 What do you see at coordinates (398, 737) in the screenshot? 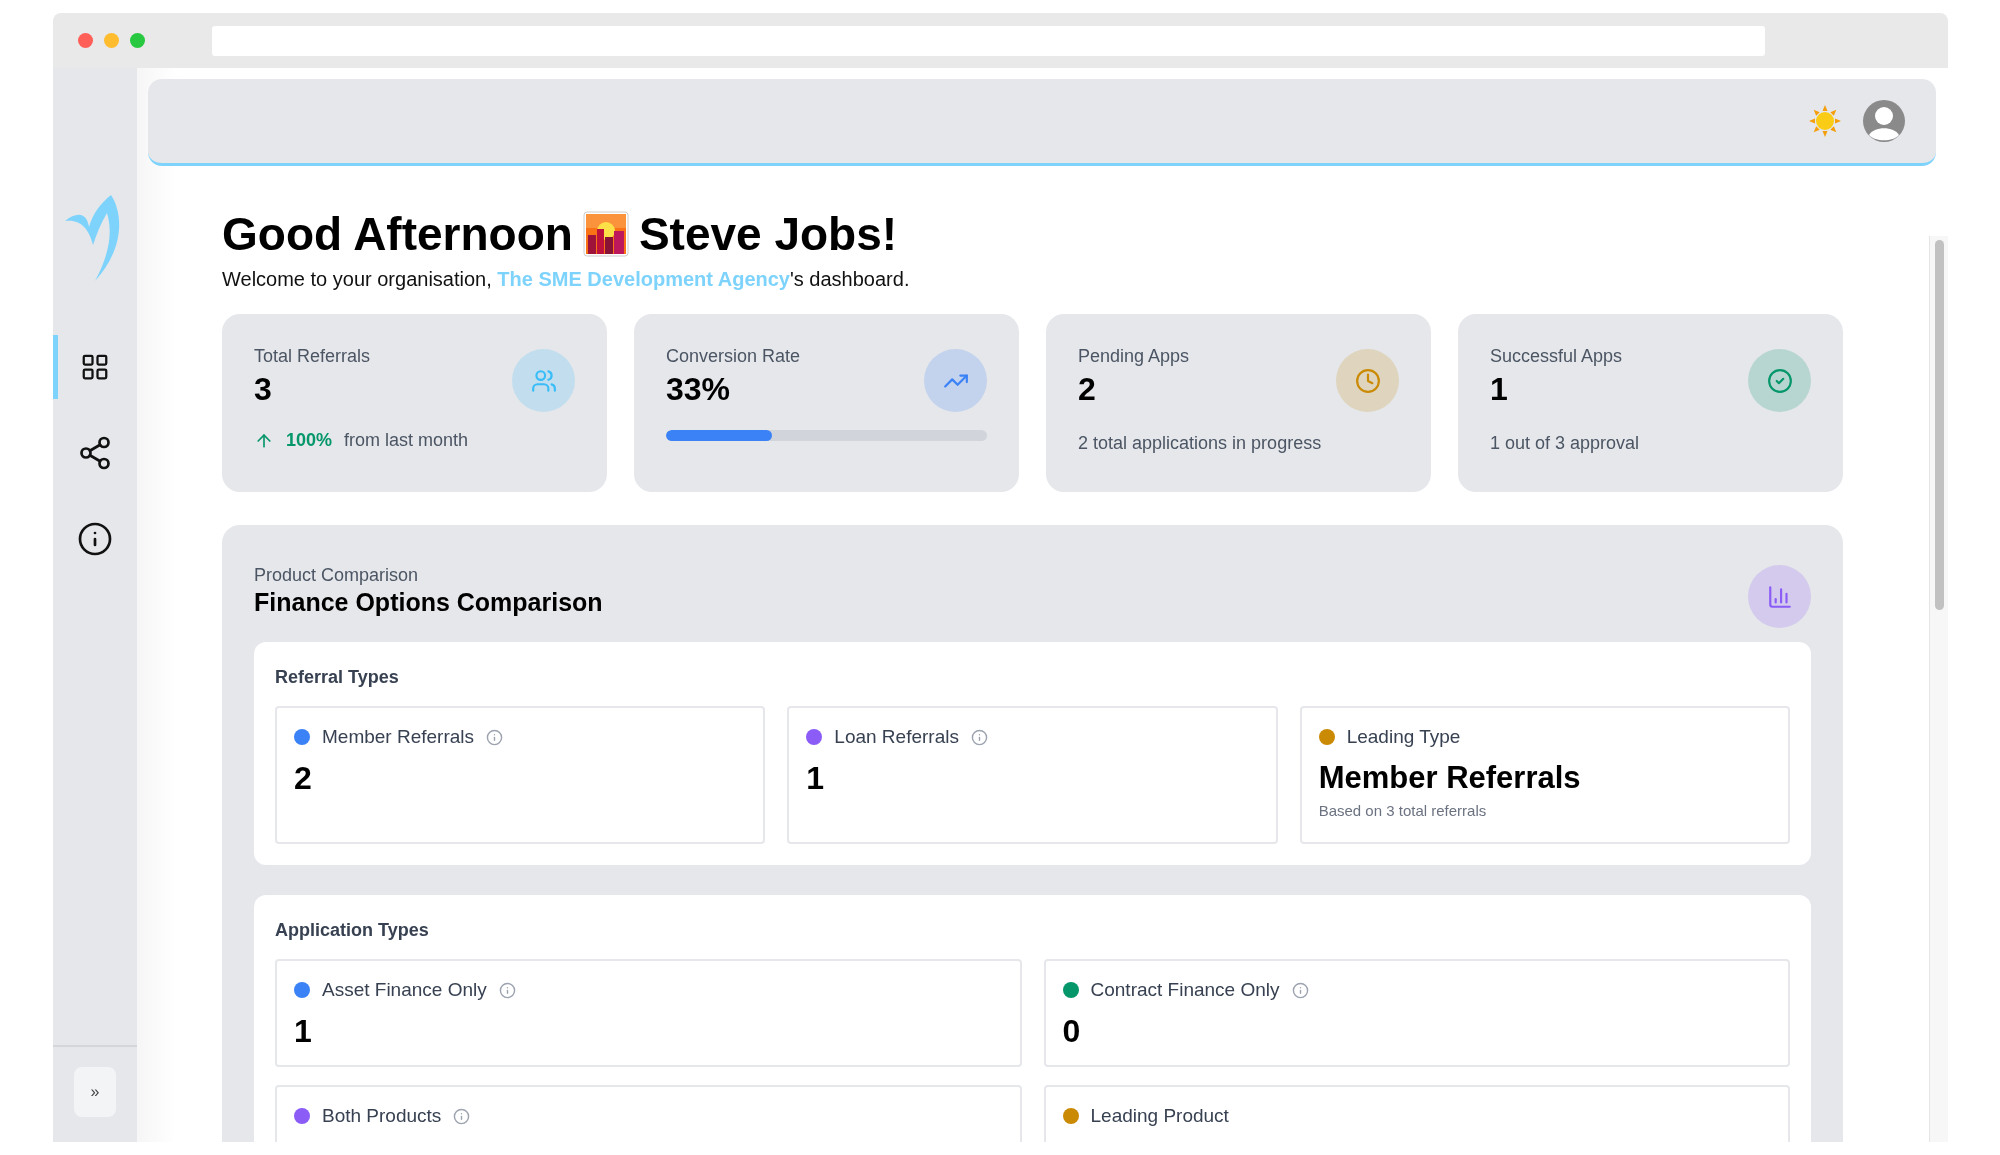
I see `metric-label: Member Referrals` at bounding box center [398, 737].